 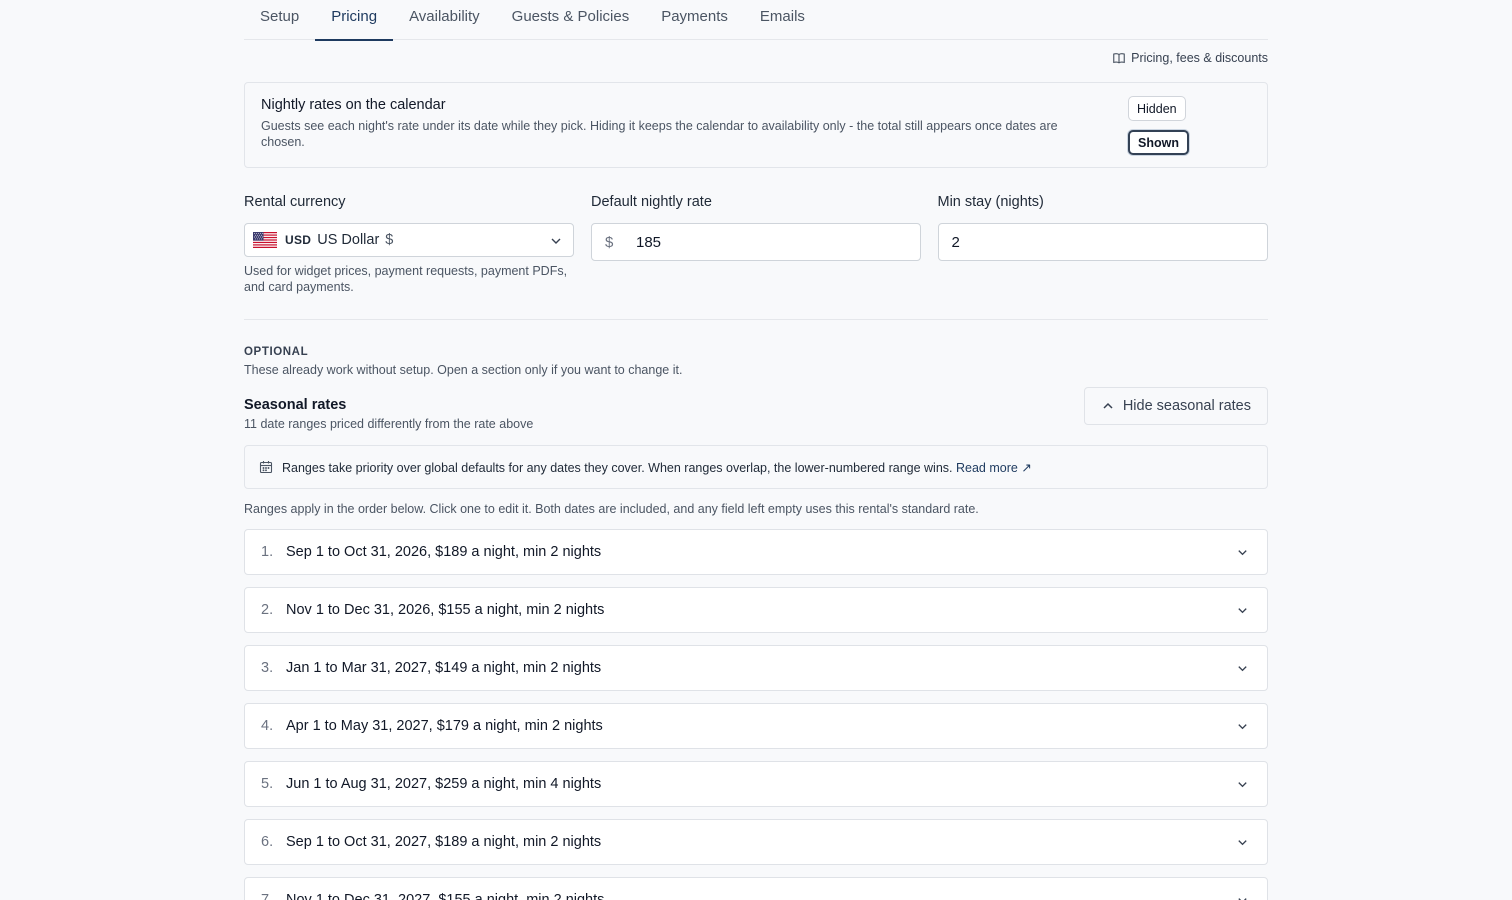 What do you see at coordinates (782, 20) in the screenshot?
I see `tab-emails: Emails` at bounding box center [782, 20].